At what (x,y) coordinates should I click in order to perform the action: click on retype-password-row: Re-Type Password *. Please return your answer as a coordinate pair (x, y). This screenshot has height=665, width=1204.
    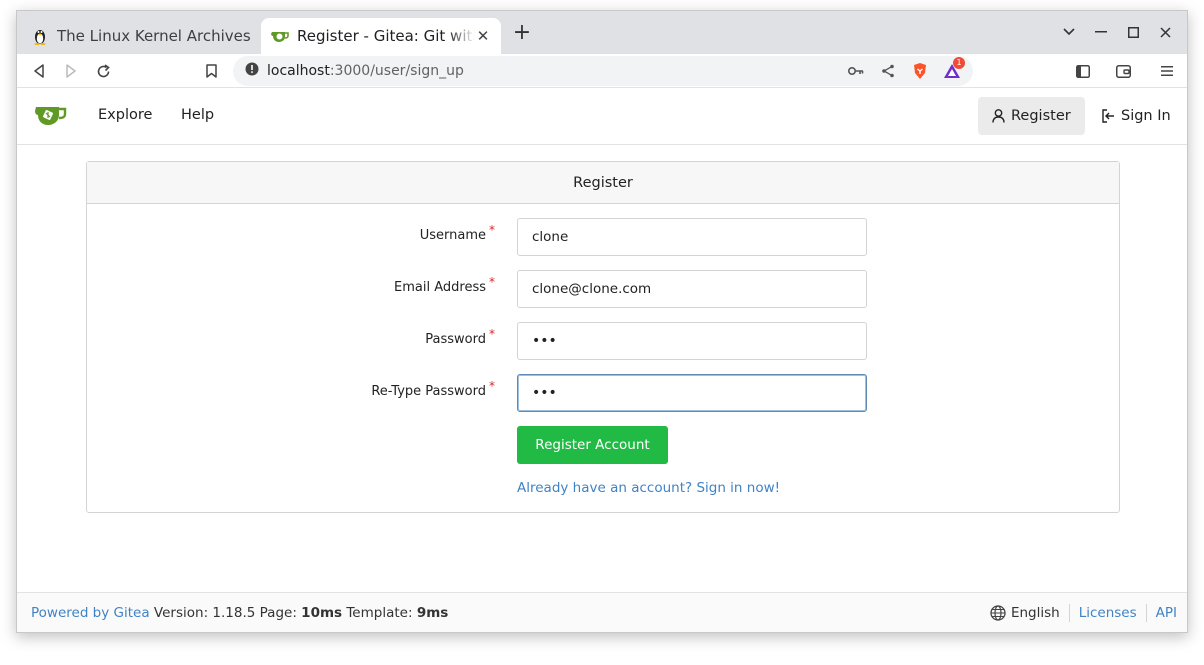
    Looking at the image, I should click on (603, 393).